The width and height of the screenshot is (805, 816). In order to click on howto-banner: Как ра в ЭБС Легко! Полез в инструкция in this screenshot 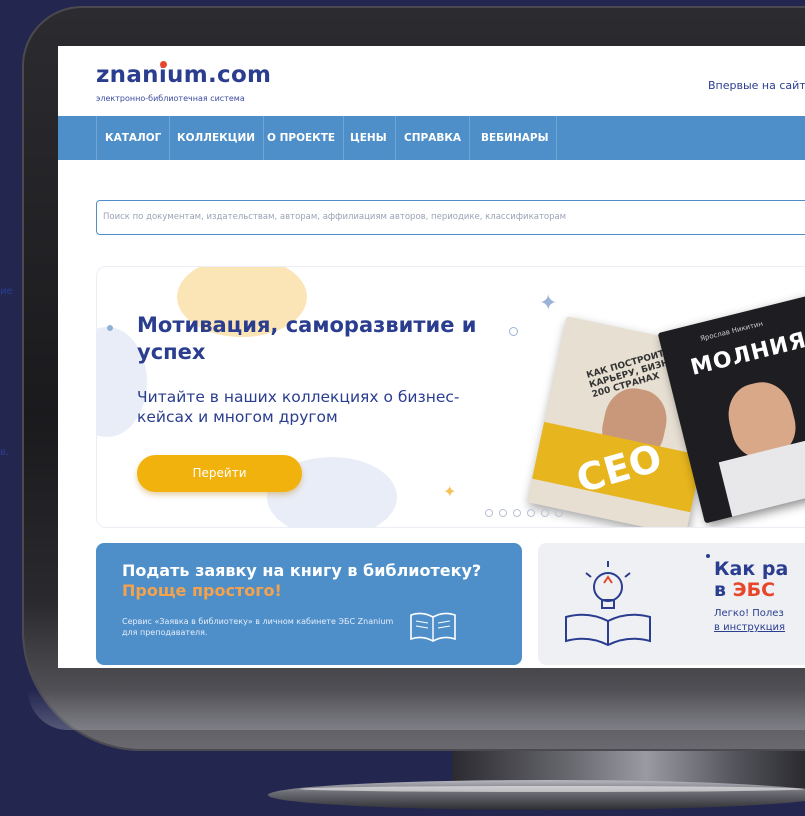, I will do `click(671, 604)`.